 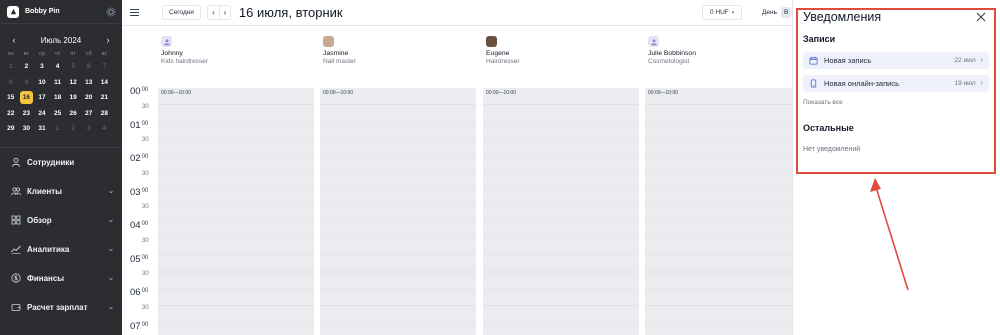 What do you see at coordinates (89, 83) in the screenshot?
I see `calendar-day: 13` at bounding box center [89, 83].